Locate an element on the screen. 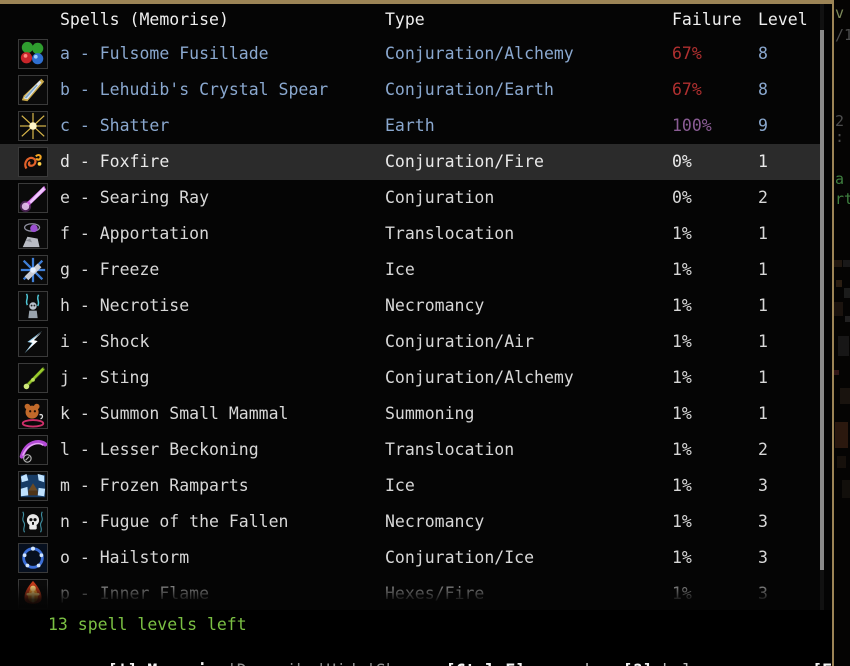  table-row: n - Fugue of the Fallen Necromancy 1% 3 is located at coordinates (410, 522).